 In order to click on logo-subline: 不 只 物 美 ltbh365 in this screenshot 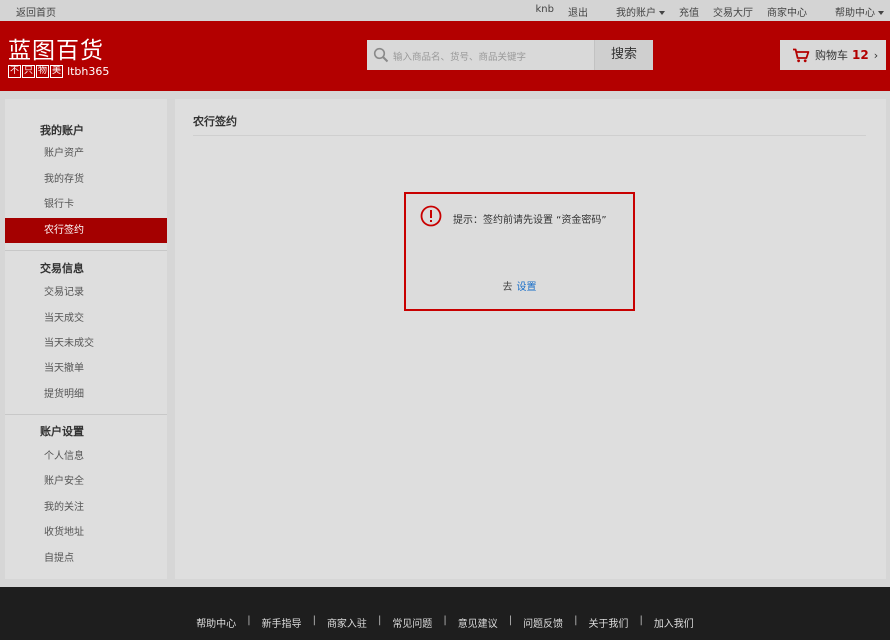, I will do `click(58, 71)`.